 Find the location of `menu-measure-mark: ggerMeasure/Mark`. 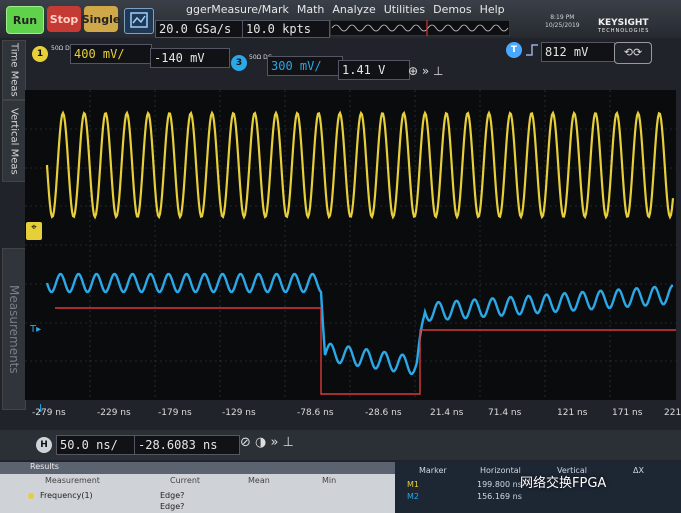

menu-measure-mark: ggerMeasure/Mark is located at coordinates (237, 9).